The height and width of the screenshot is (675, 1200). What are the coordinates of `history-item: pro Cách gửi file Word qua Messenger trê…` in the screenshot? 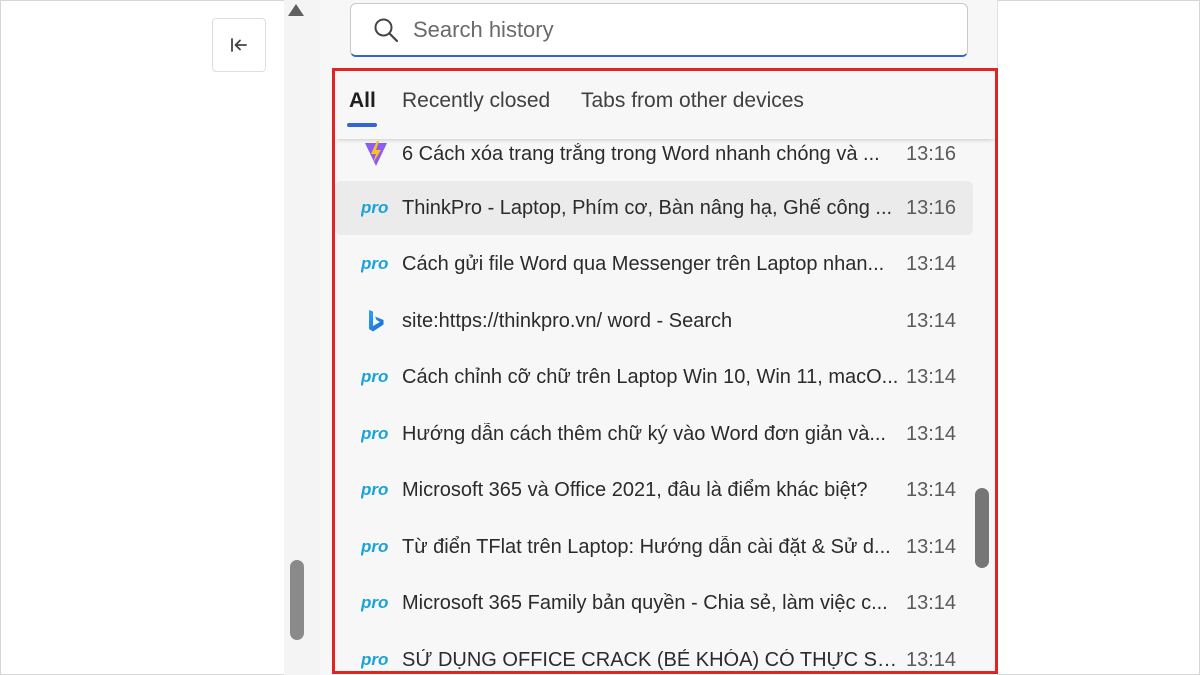 It's located at (654, 264).